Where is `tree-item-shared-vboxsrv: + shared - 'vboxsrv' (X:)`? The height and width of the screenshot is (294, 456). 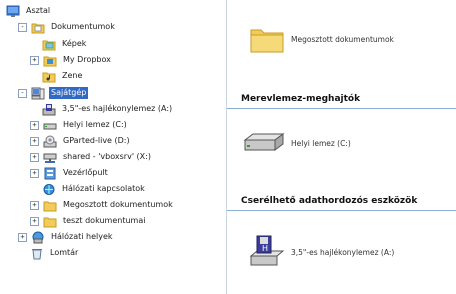
tree-item-shared-vboxsrv: + shared - 'vboxsrv' (X:) is located at coordinates (91, 157).